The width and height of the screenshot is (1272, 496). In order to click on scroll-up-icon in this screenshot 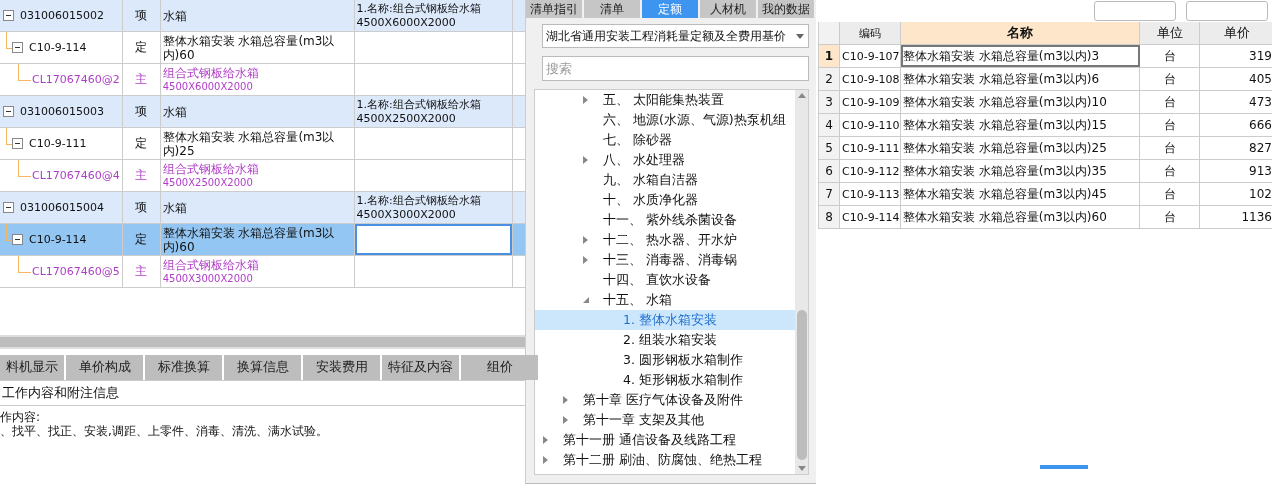, I will do `click(801, 95)`.